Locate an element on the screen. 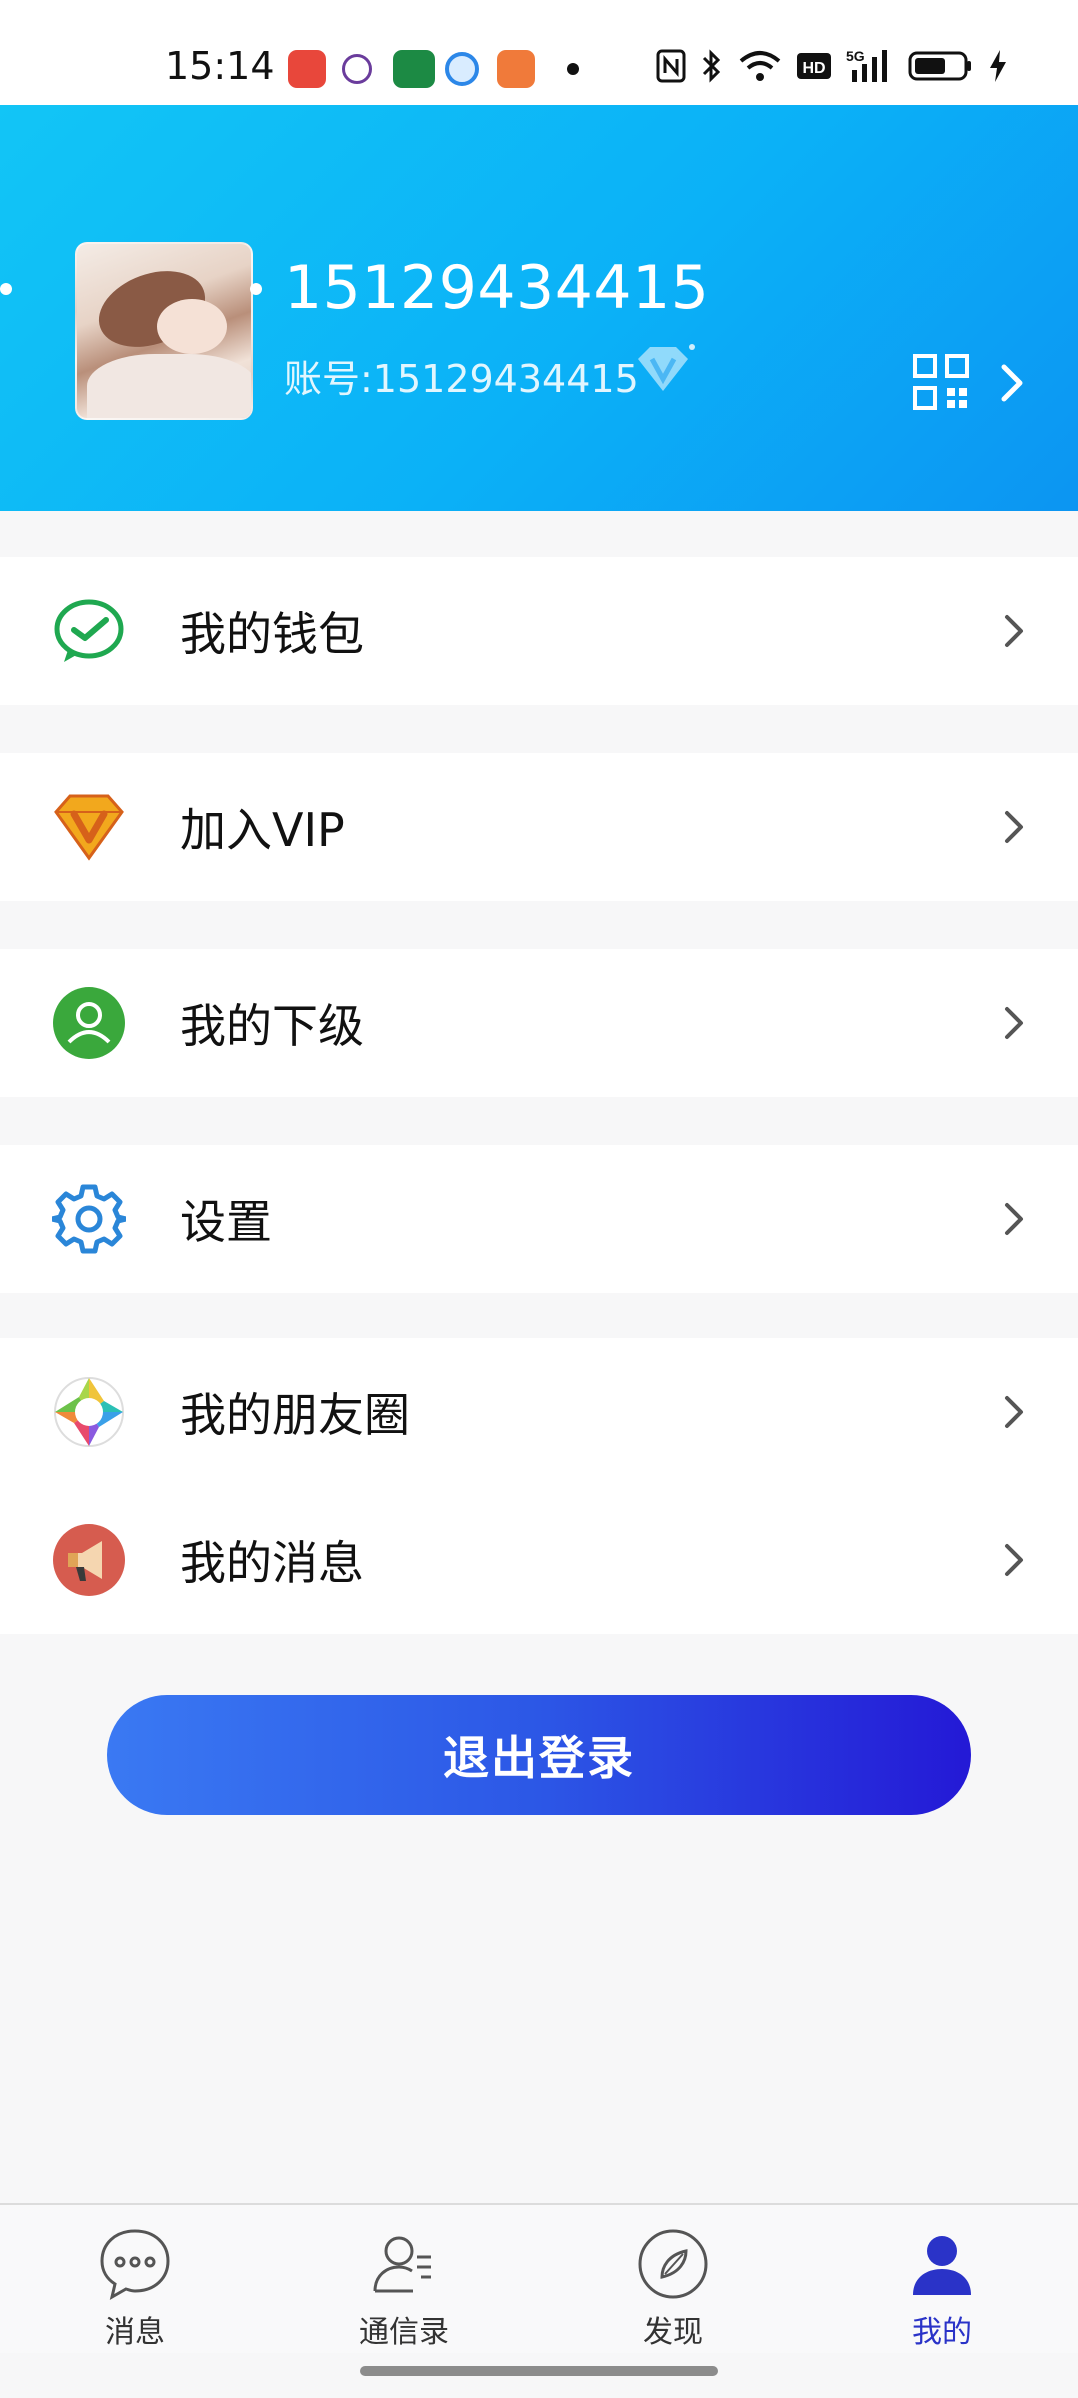  menu-item-vip-label: 加入VIP is located at coordinates (262, 830).